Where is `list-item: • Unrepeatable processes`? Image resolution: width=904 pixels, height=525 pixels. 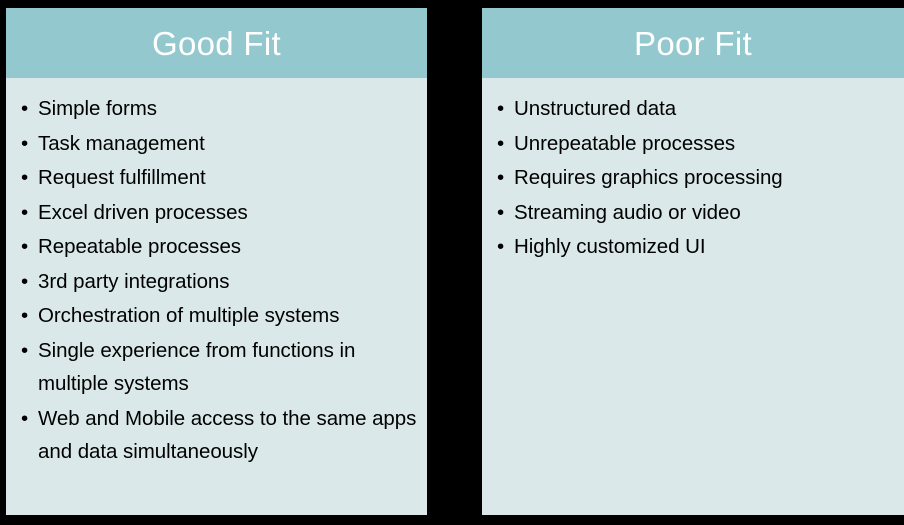
list-item: • Unrepeatable processes is located at coordinates (693, 144).